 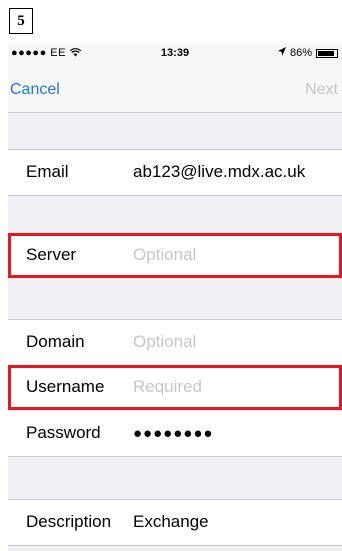 I want to click on domain-label: Domain, so click(x=55, y=341).